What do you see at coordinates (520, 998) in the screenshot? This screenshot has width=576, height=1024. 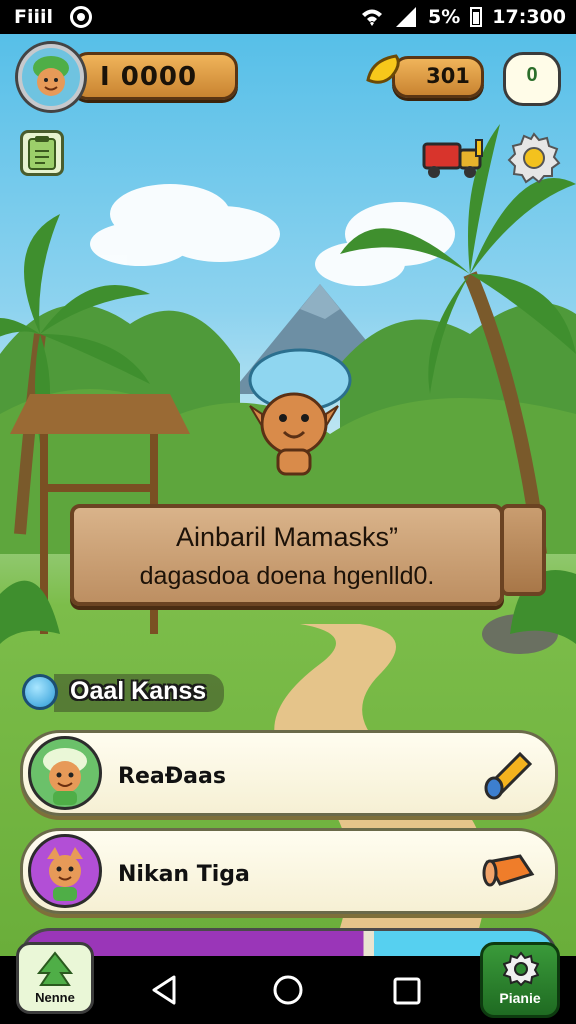 I see `prize-button-label: Pianie` at bounding box center [520, 998].